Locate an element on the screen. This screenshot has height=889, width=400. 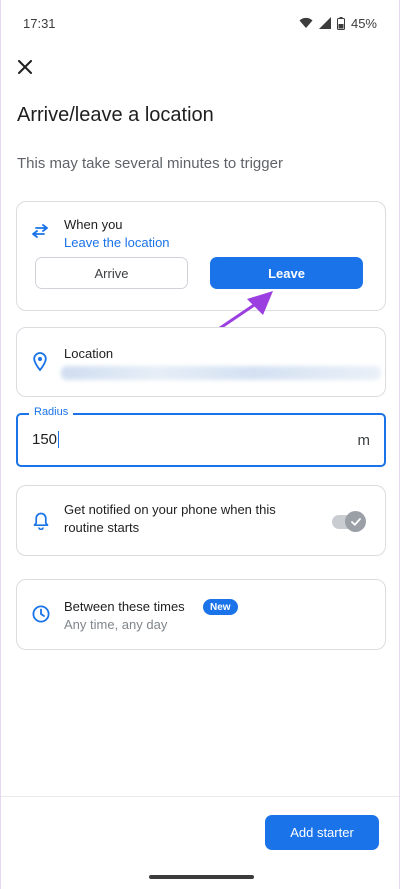
text-caret is located at coordinates (59, 439).